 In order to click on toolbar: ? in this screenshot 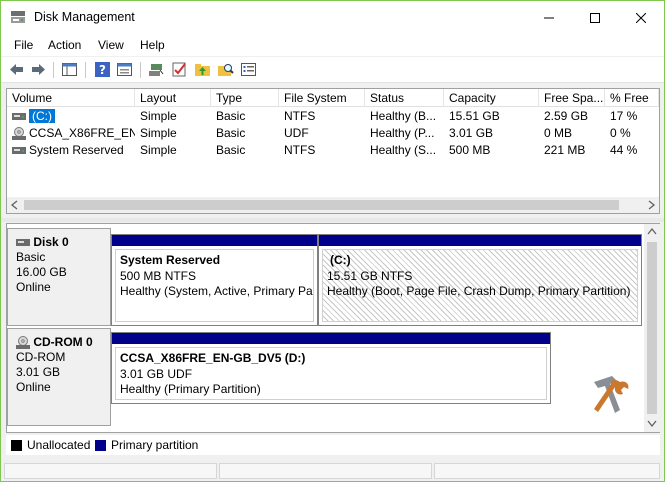, I will do `click(332, 70)`.